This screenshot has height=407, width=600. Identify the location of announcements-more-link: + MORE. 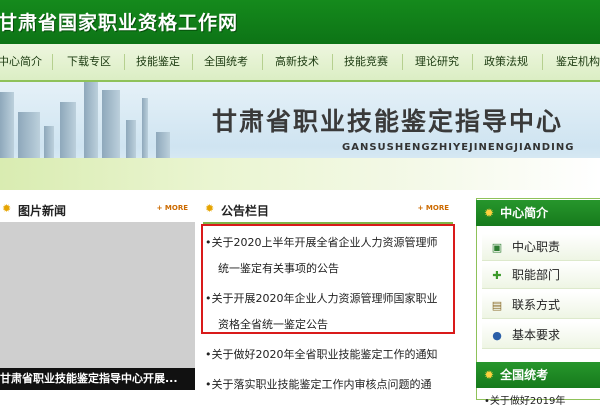
(433, 208).